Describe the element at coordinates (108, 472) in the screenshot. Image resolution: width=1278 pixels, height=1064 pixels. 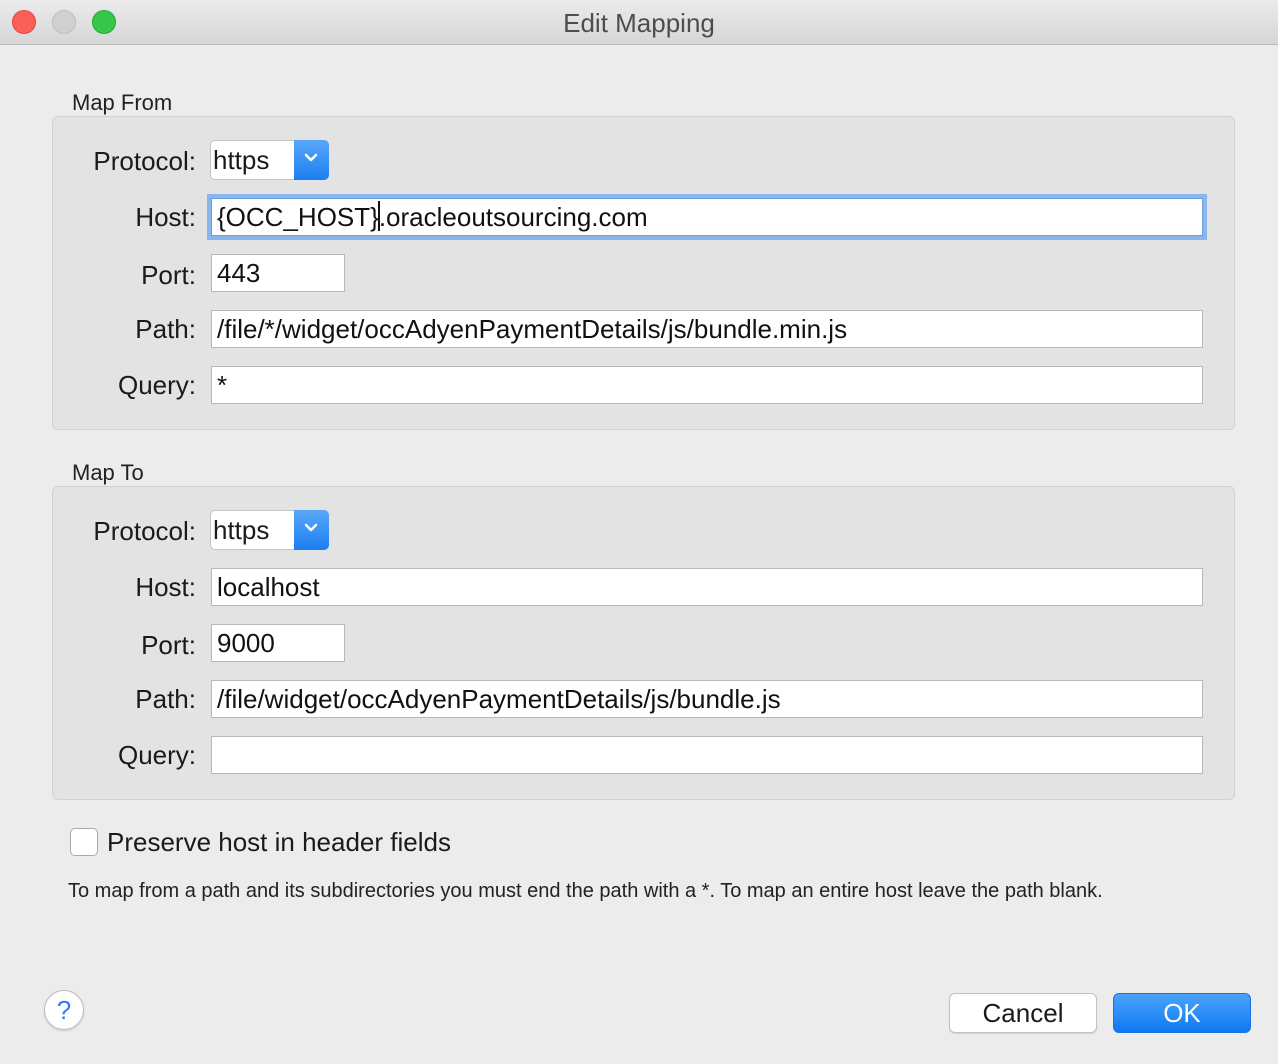
I see `map-to-heading: Map To` at that location.